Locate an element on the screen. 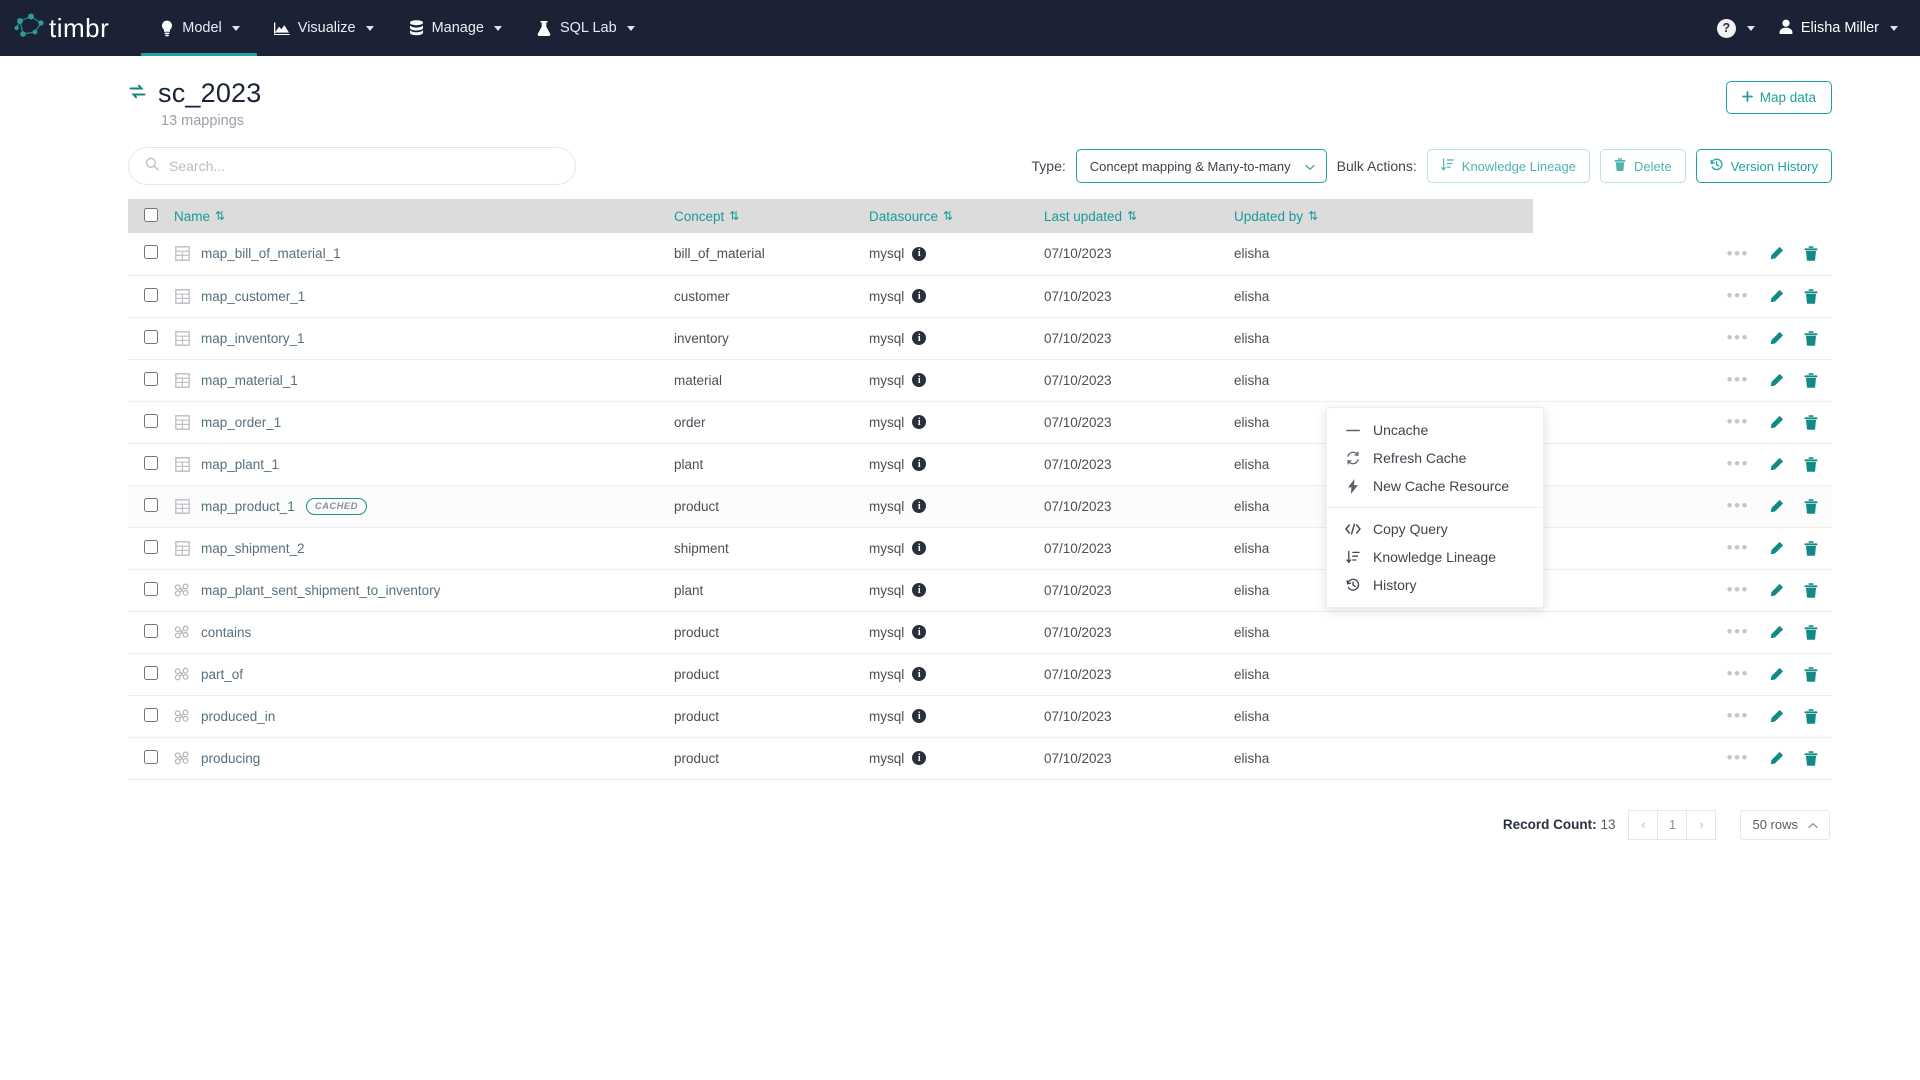 Image resolution: width=1920 pixels, height=1080 pixels. context-menu-item-history: History is located at coordinates (1435, 585).